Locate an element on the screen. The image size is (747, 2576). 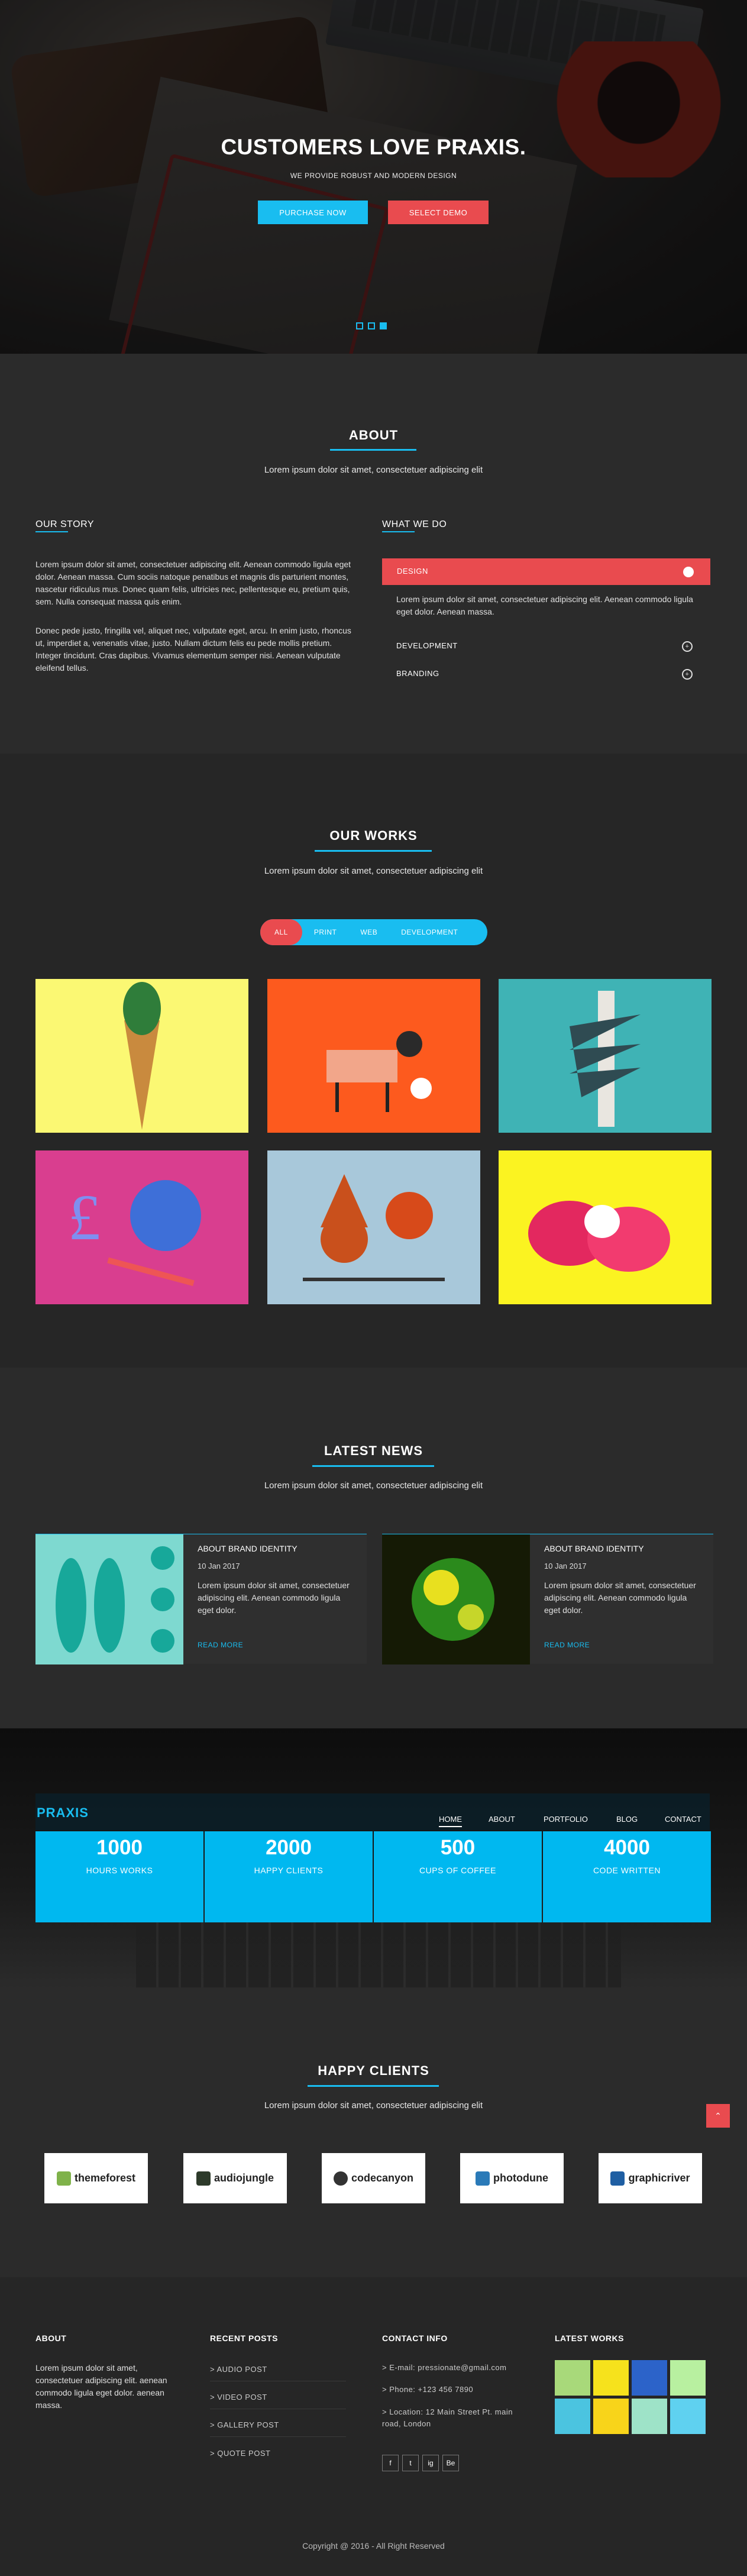
counter-coffee: 500 CUPS OF COFFEE is located at coordinates (458, 1876).